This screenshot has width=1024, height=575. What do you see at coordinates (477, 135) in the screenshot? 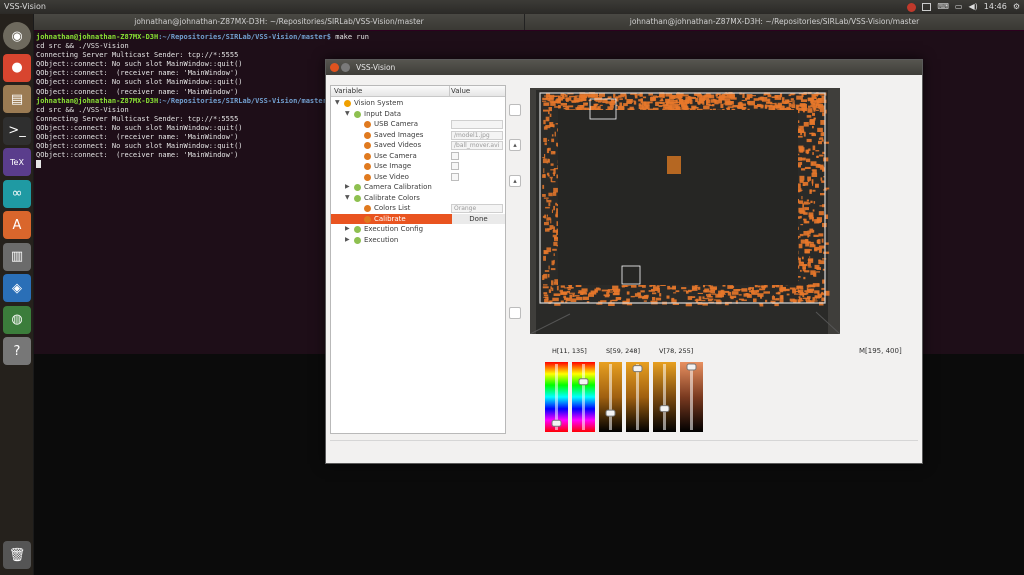
I see `tree-row-value: /model1.jpg` at bounding box center [477, 135].